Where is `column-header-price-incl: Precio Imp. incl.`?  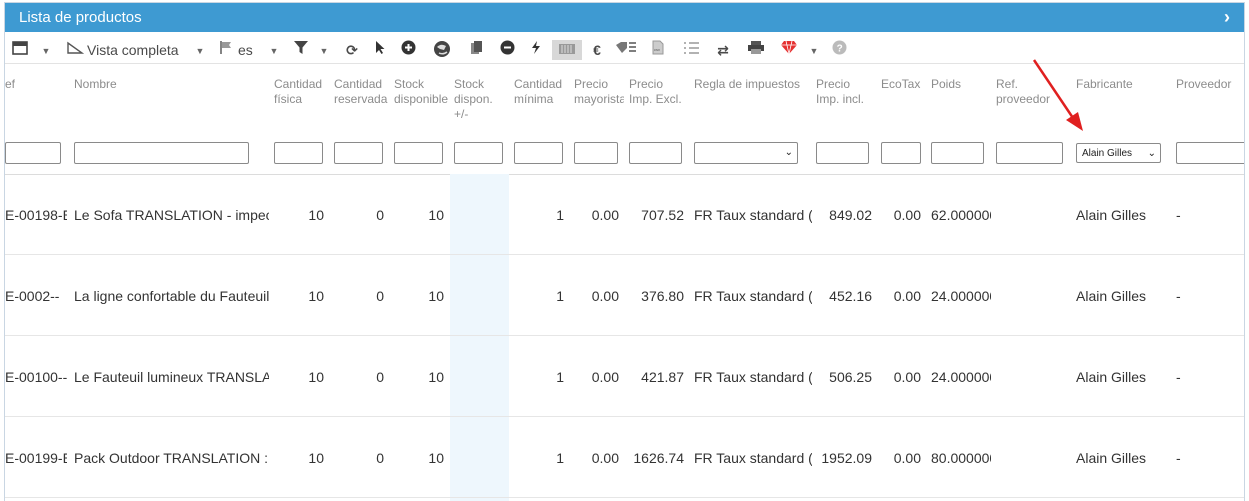 column-header-price-incl: Precio Imp. incl. is located at coordinates (843, 92).